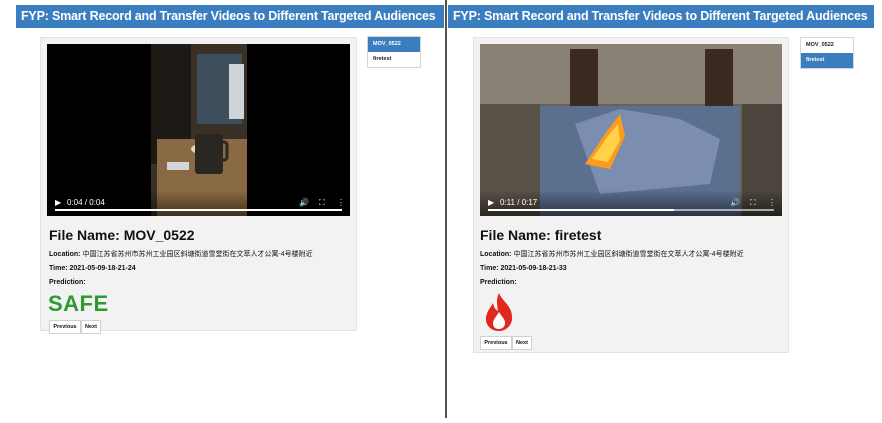 The height and width of the screenshot is (423, 882). Describe the element at coordinates (631, 130) in the screenshot. I see `video-player: ▶ 0:11 / 0:17 🔊 ⛶ ⋮` at that location.